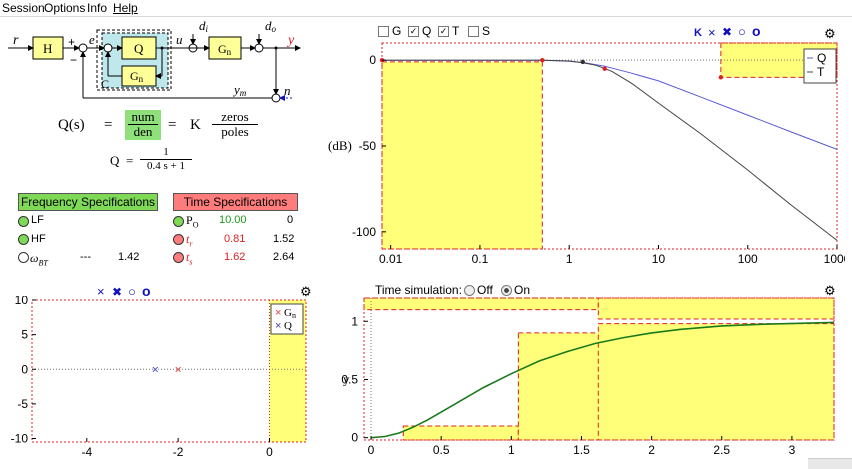 The width and height of the screenshot is (852, 469). What do you see at coordinates (259, 48) in the screenshot?
I see `sum-do` at bounding box center [259, 48].